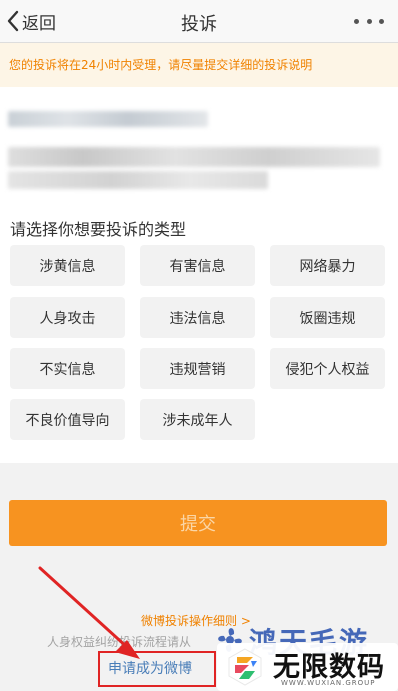  Describe the element at coordinates (327, 317) in the screenshot. I see `category-fandom-violation: 饭圈违规` at that location.